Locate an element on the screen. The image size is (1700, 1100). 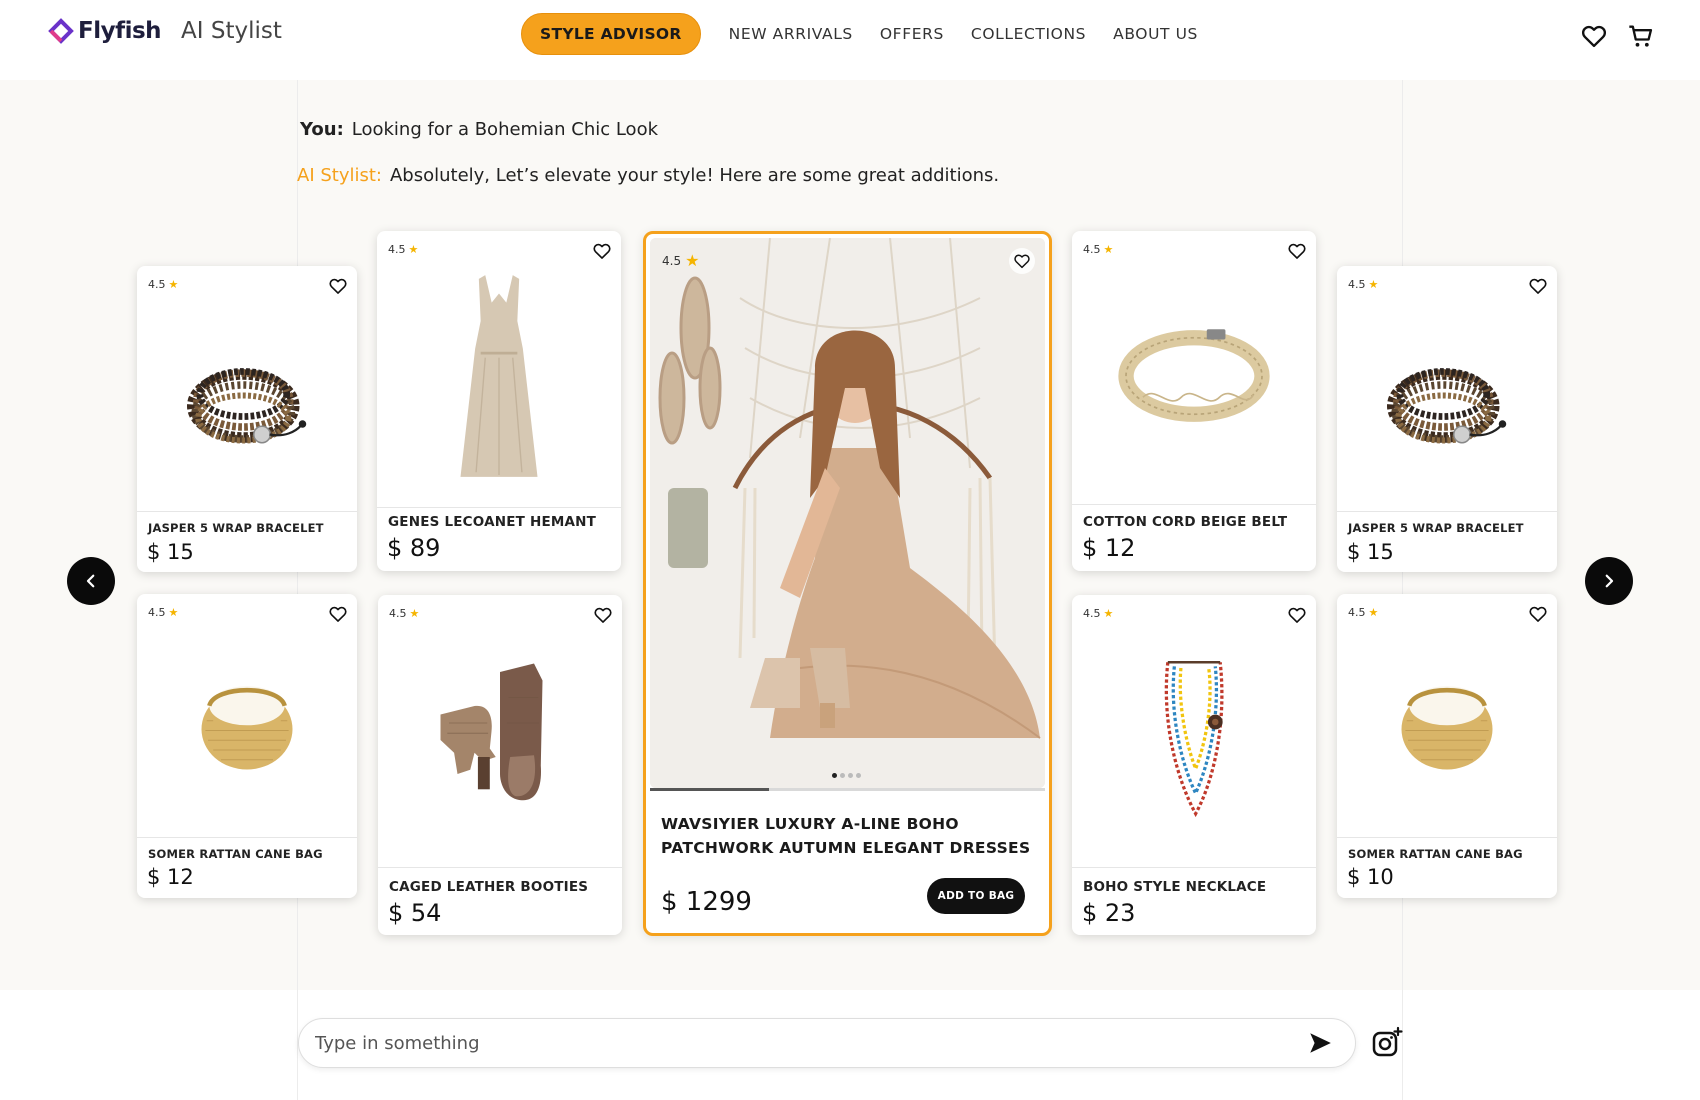
necklace-image is located at coordinates (1194, 740).